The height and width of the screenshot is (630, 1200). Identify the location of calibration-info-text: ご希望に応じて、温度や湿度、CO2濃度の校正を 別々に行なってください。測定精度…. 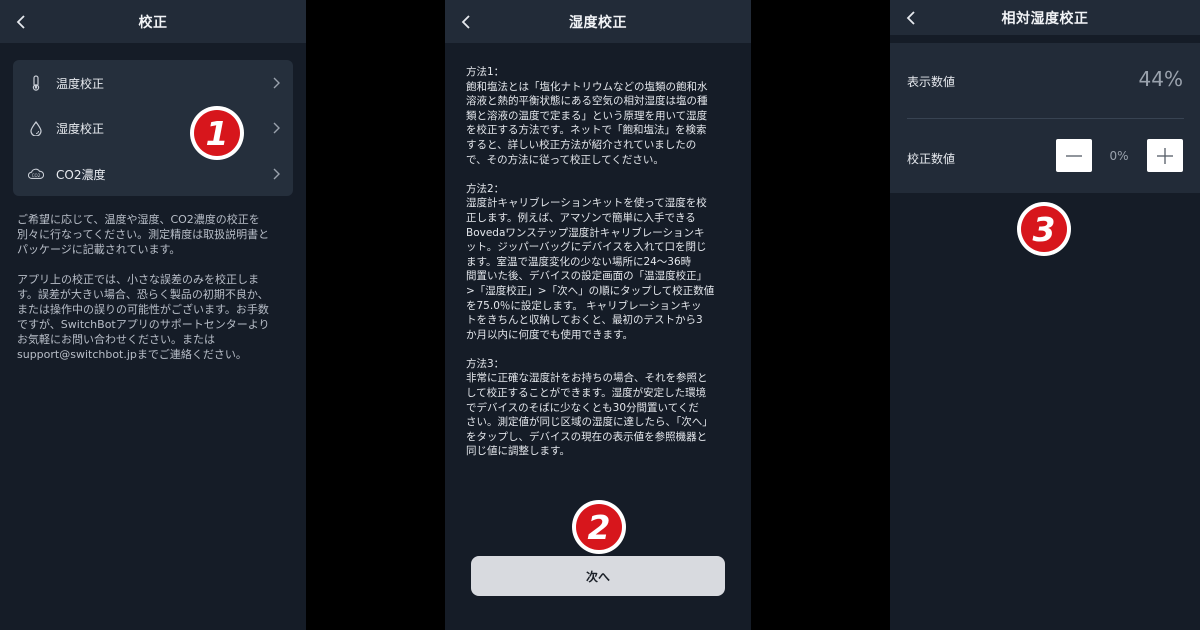
(143, 234).